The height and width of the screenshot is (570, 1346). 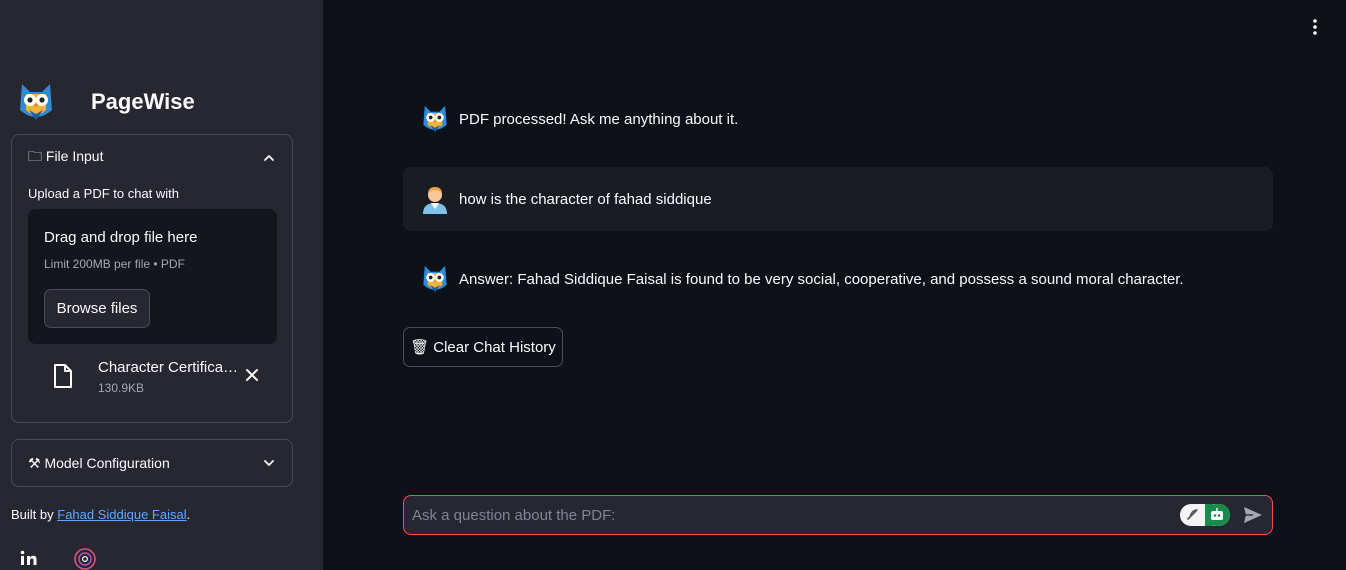 What do you see at coordinates (121, 237) in the screenshot?
I see `dropzone-title: Drag and drop file here` at bounding box center [121, 237].